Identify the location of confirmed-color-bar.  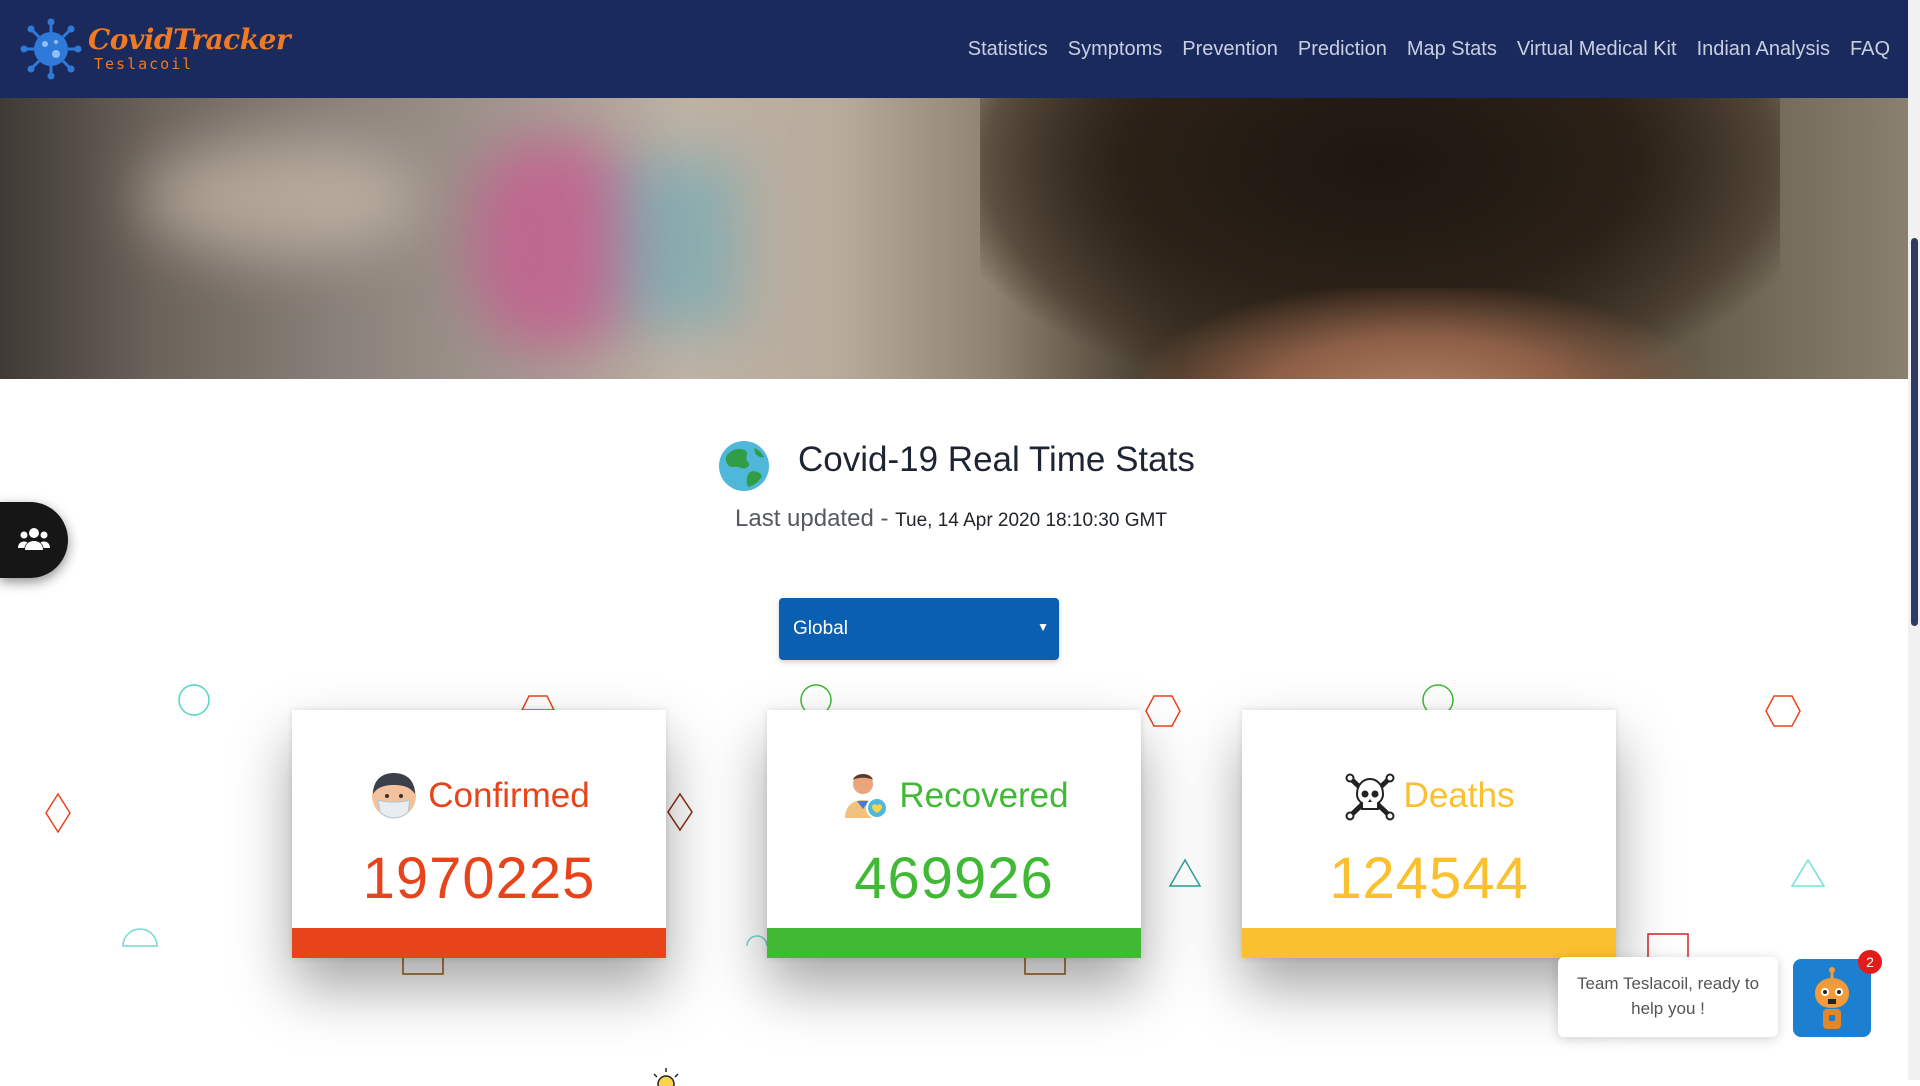
(479, 943).